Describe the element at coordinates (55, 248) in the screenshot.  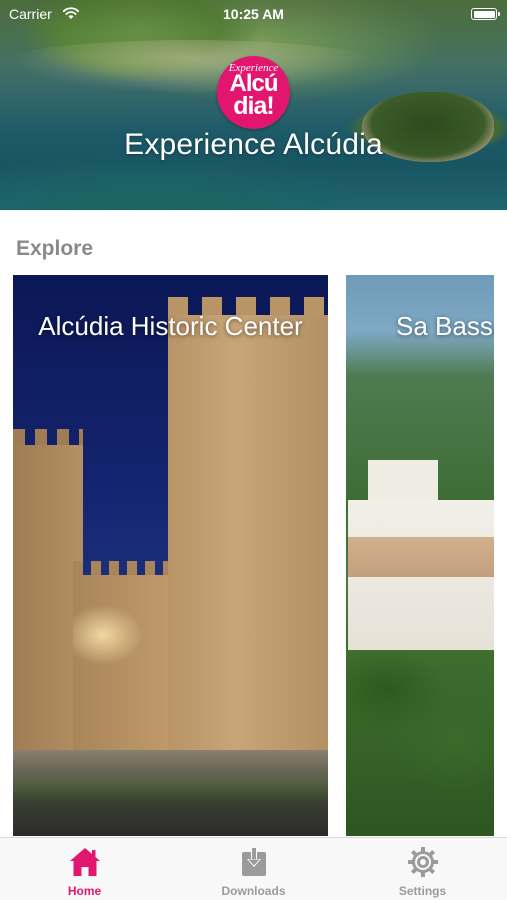
I see `explore-section-title: Explore` at that location.